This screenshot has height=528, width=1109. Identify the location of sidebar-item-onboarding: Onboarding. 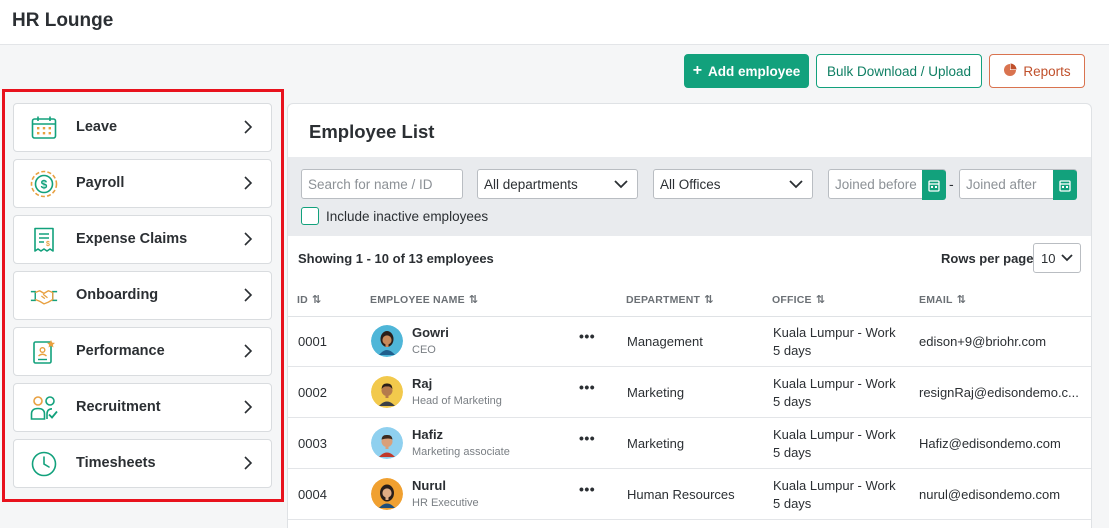
(142, 295).